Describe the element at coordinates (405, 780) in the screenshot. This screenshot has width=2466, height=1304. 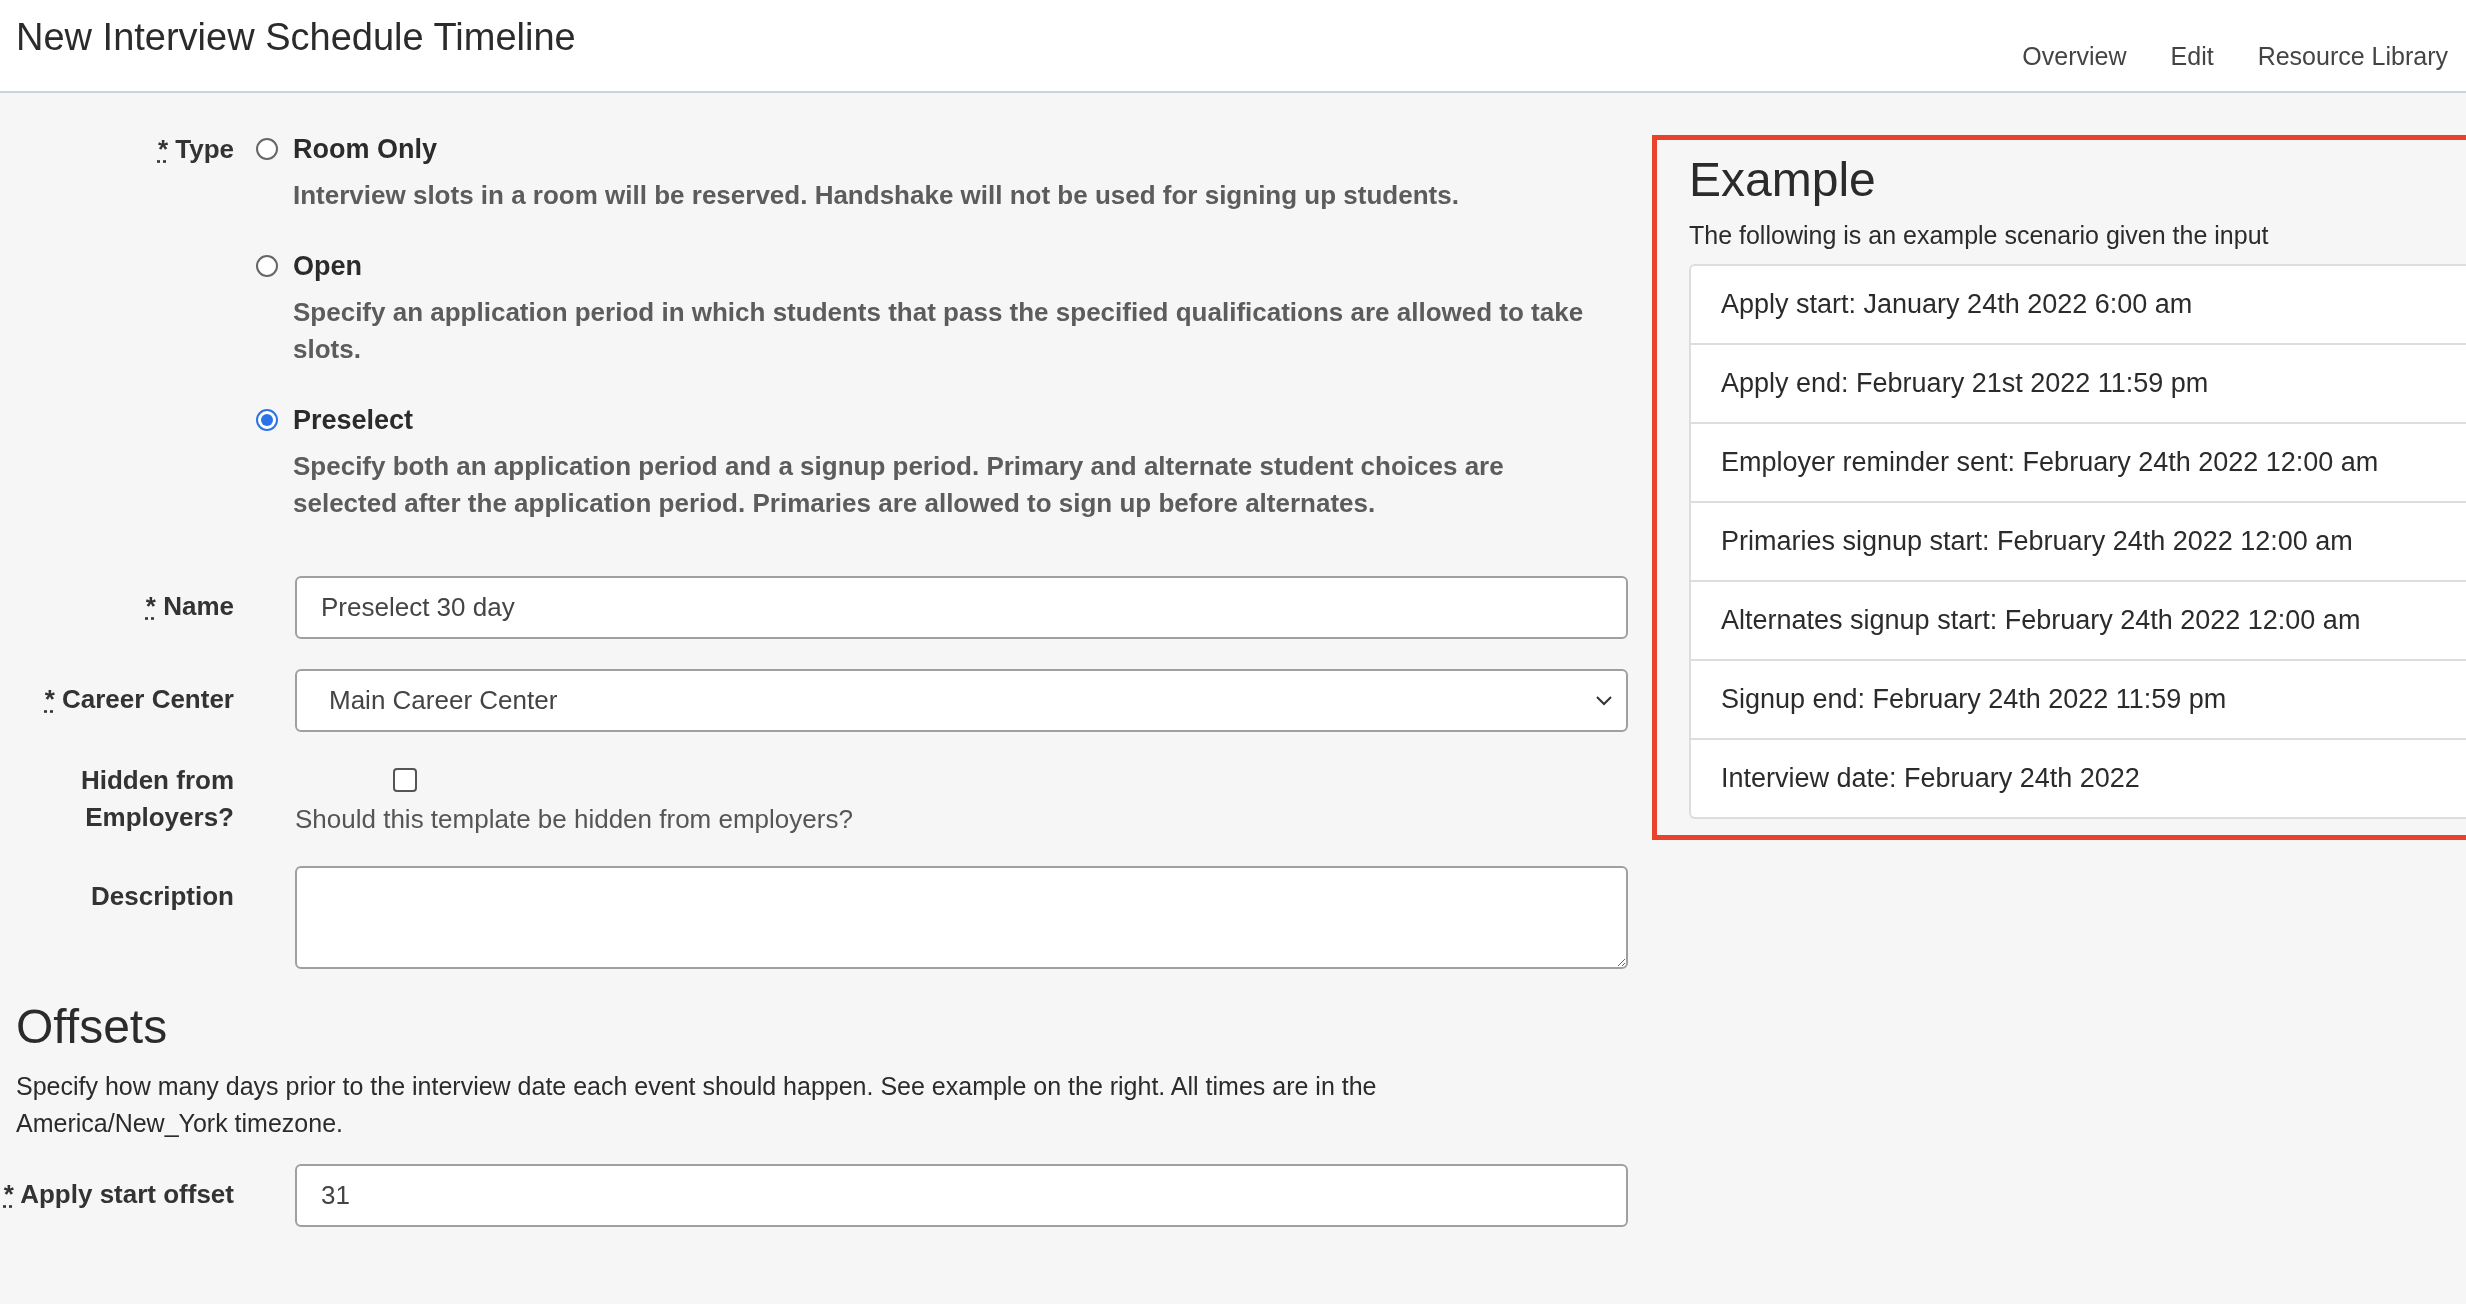
I see `checkbox` at that location.